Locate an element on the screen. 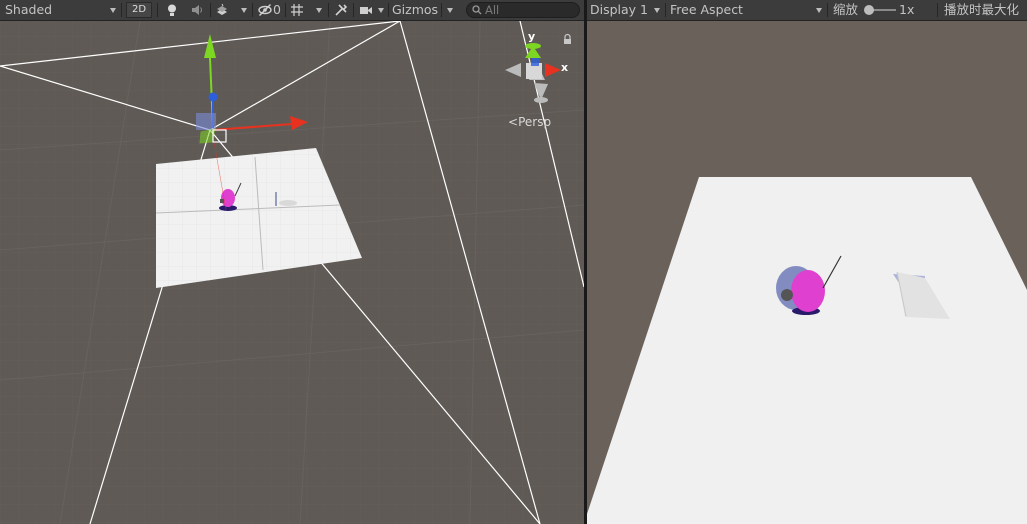  scale-slider-knob is located at coordinates (869, 10).